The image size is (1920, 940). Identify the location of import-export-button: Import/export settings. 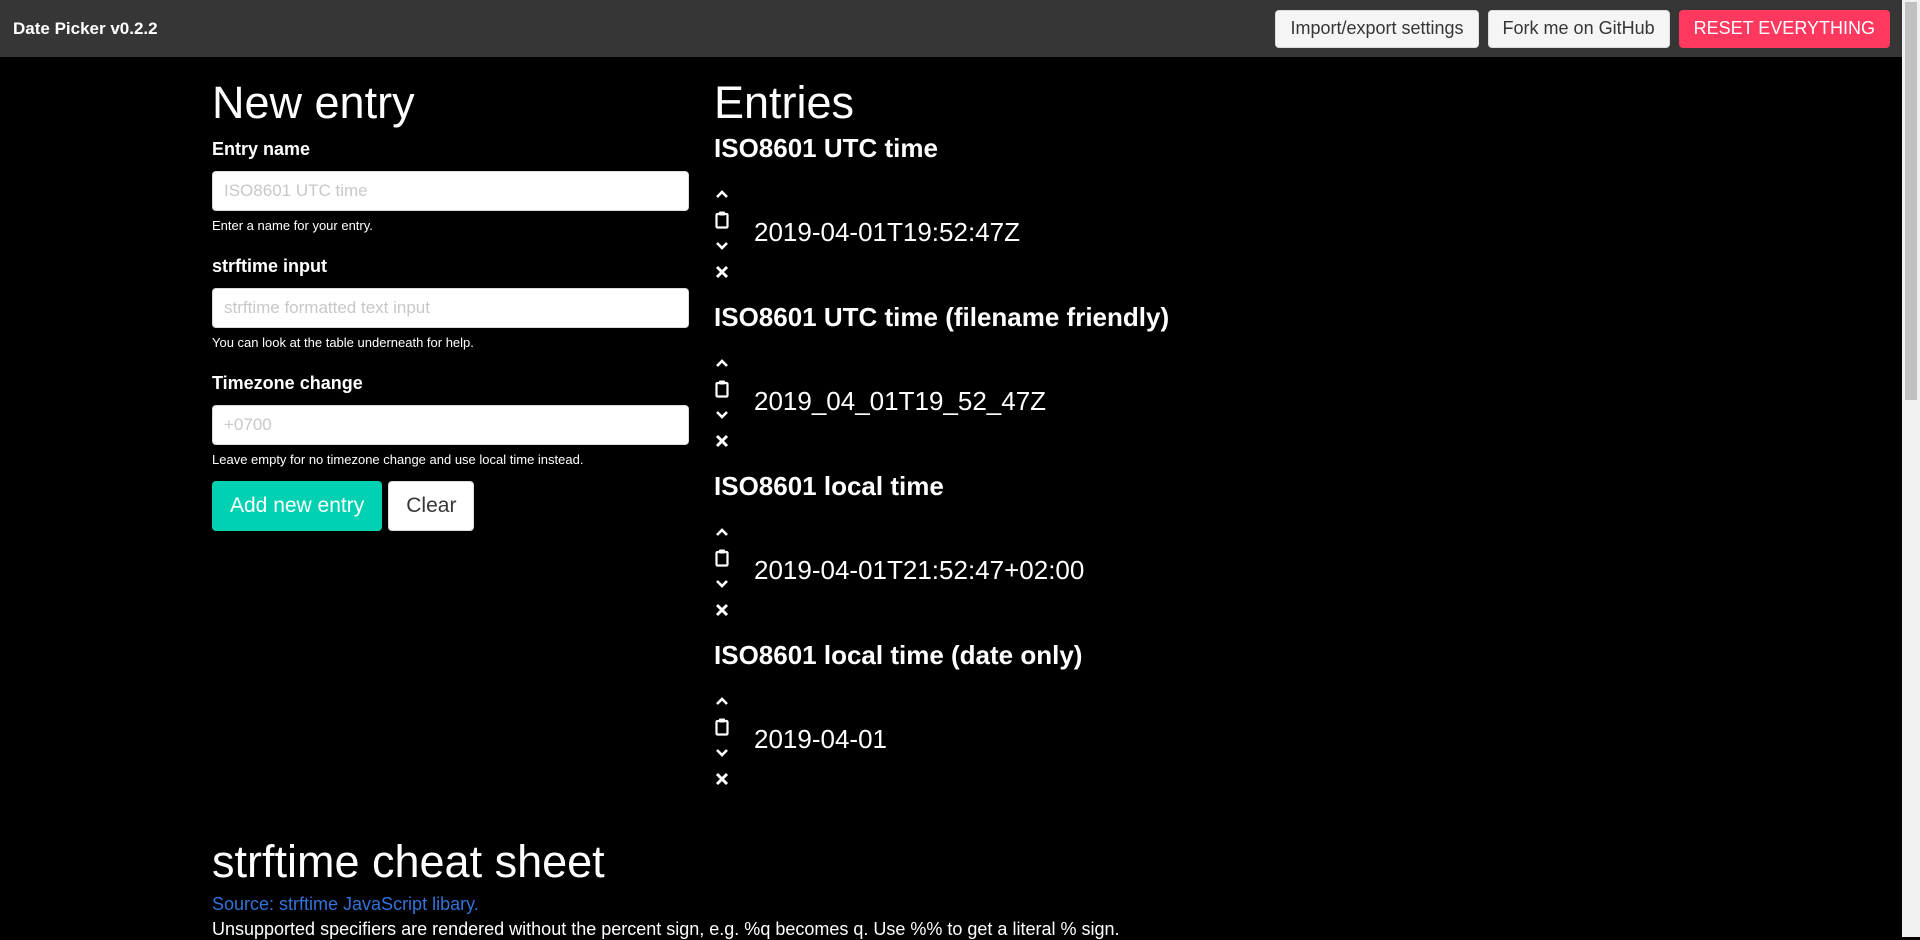
(1377, 28).